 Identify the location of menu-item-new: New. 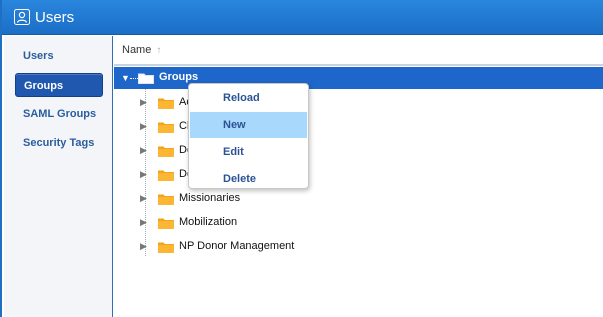
(248, 125).